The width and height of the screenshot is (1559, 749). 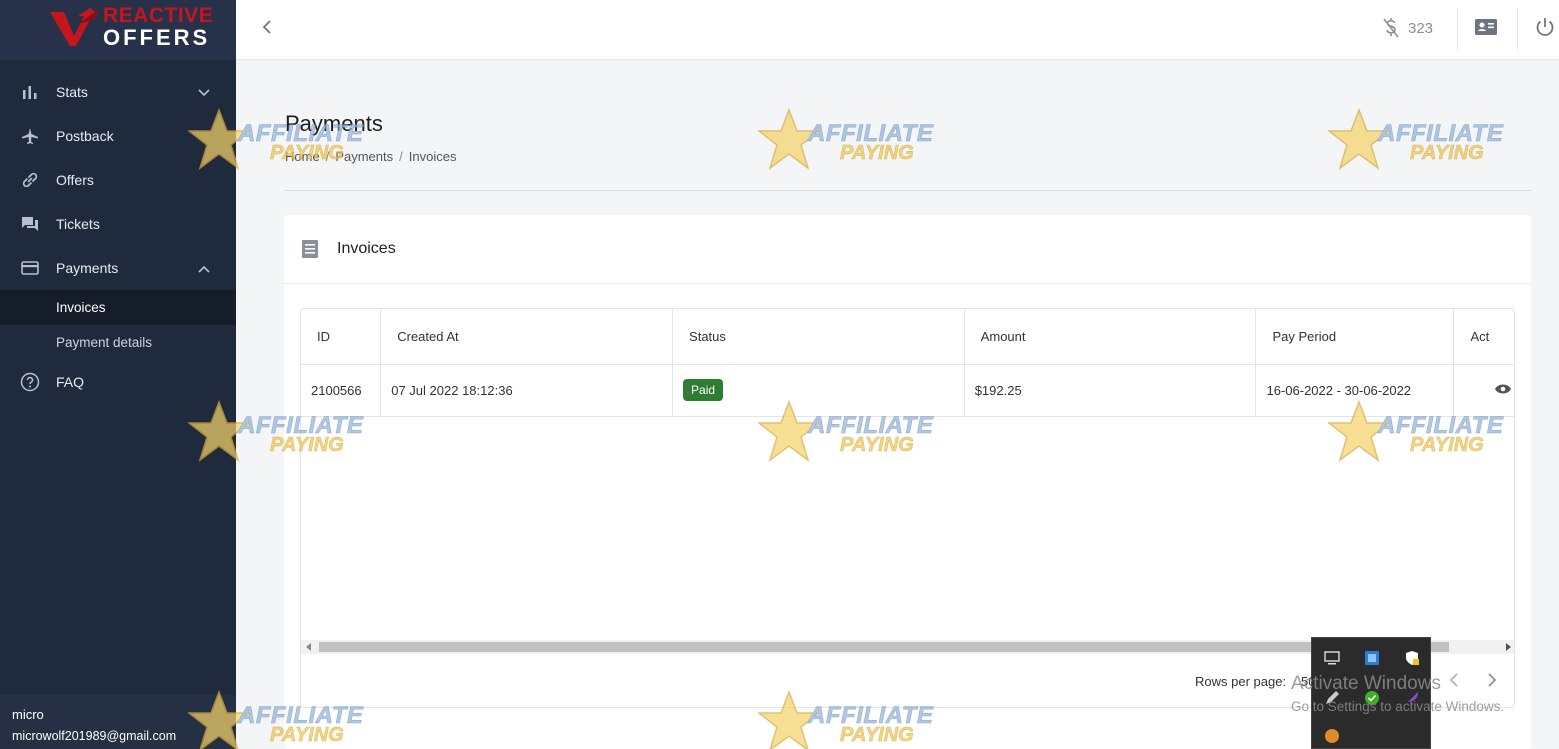 I want to click on sidebar-subitem-invoices: Invoices, so click(x=118, y=307).